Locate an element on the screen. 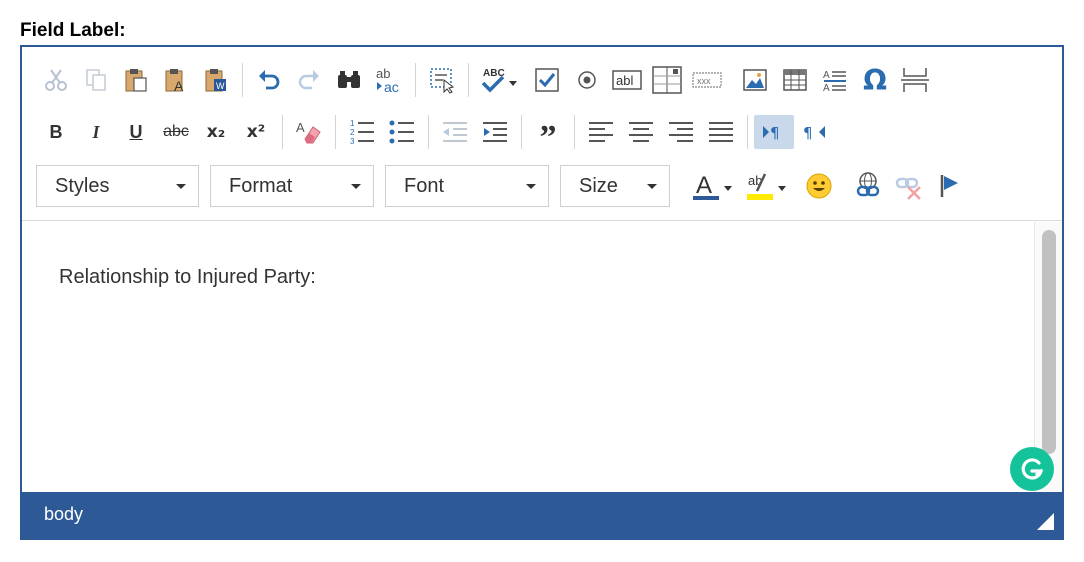  remove-format-button: A is located at coordinates (309, 132).